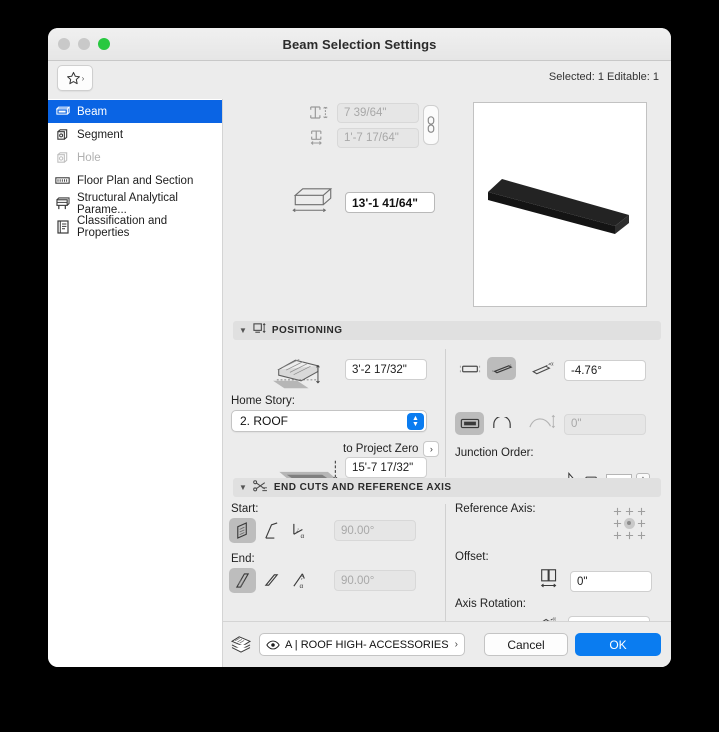 This screenshot has width=719, height=732. Describe the element at coordinates (386, 369) in the screenshot. I see `elevation-field: 3'-2 17/32"` at that location.